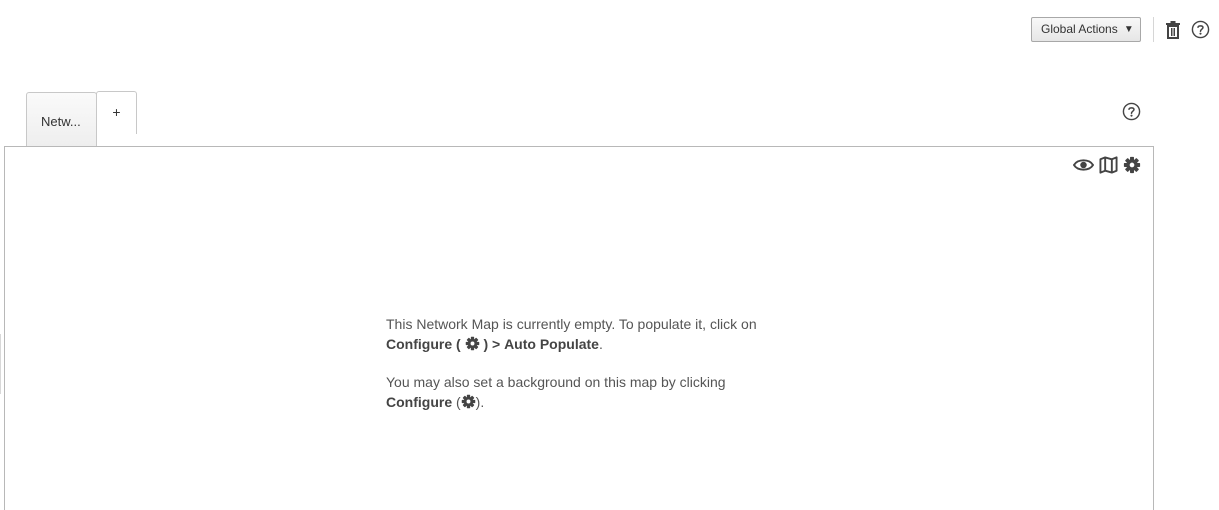 This screenshot has width=1219, height=510. Describe the element at coordinates (551, 344) in the screenshot. I see `auto-populate-label: Auto Populate` at that location.